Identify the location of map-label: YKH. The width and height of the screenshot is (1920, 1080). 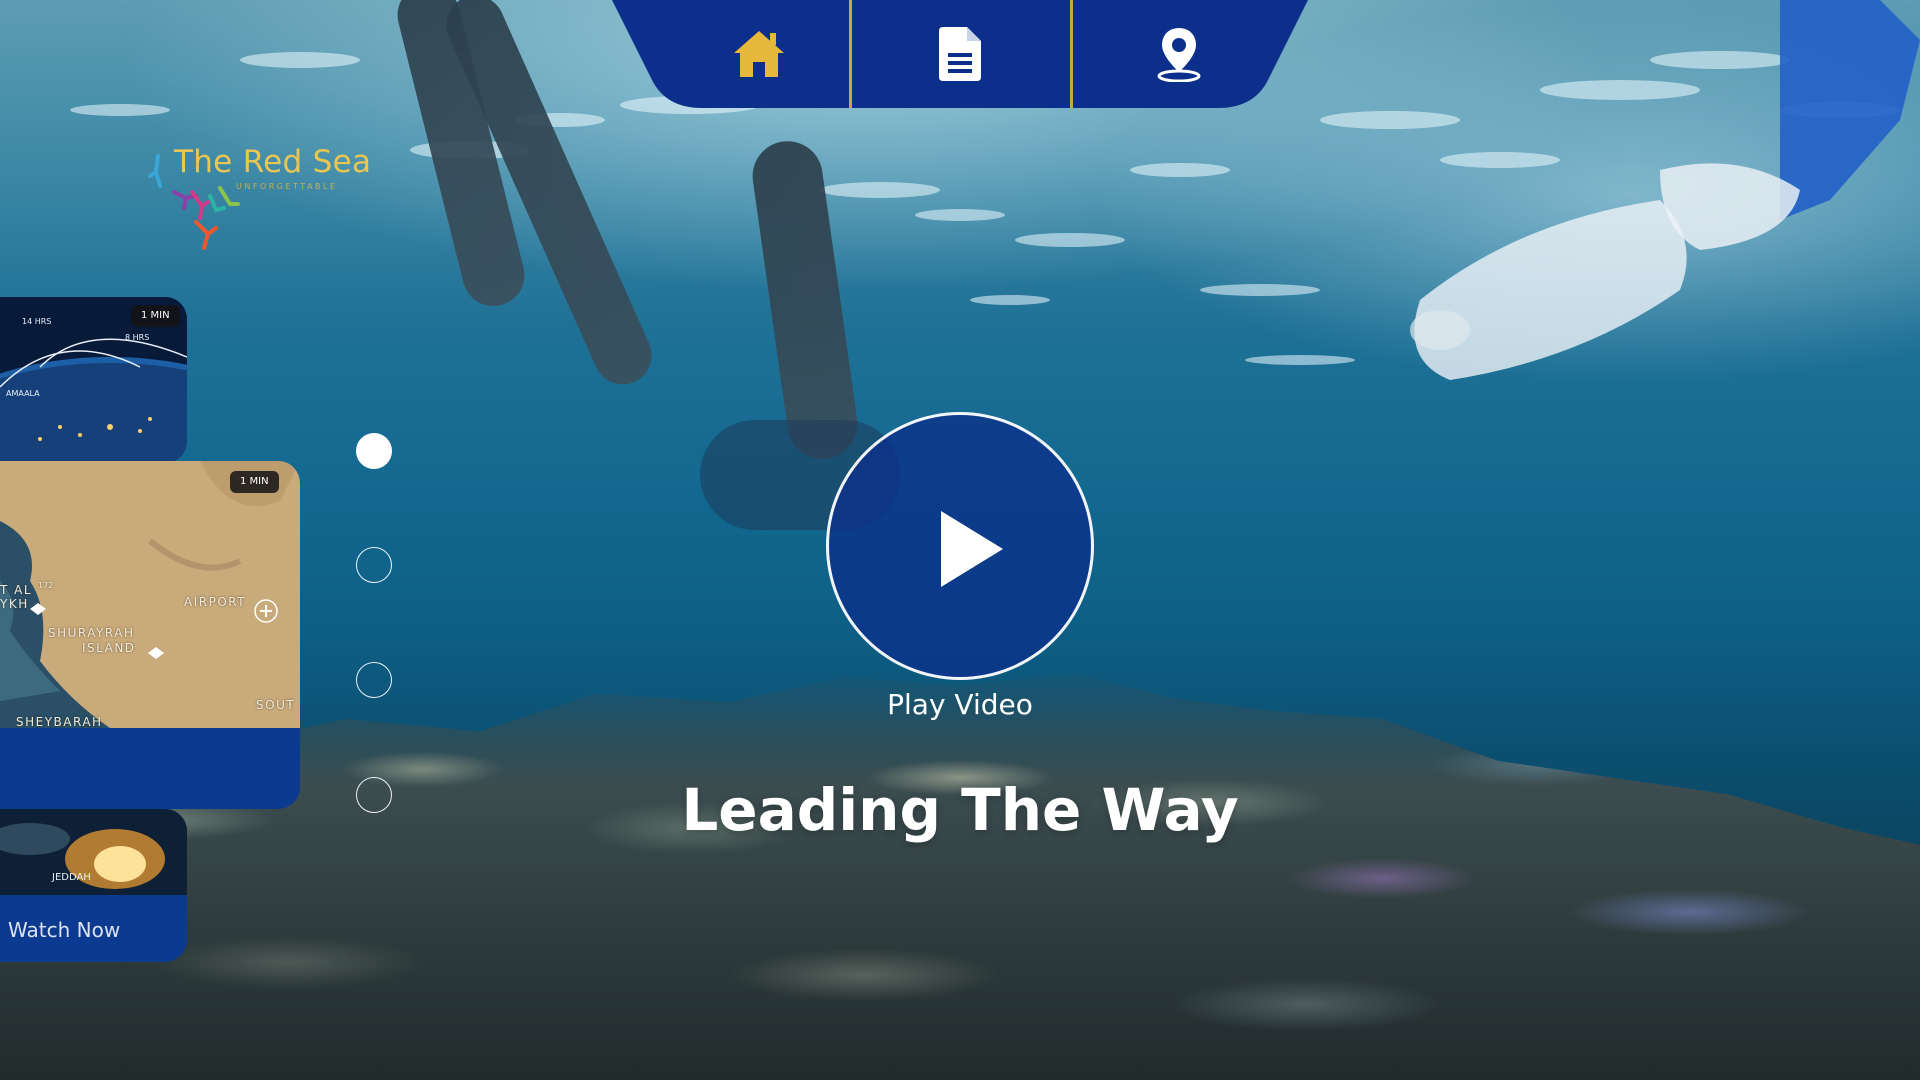
(14, 604).